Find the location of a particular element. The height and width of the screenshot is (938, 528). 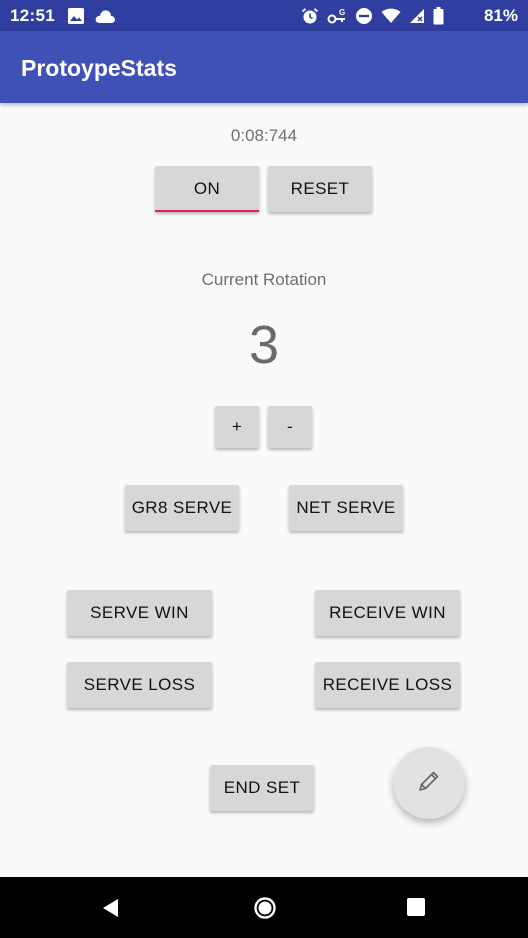

reset-button: RESET is located at coordinates (320, 189).